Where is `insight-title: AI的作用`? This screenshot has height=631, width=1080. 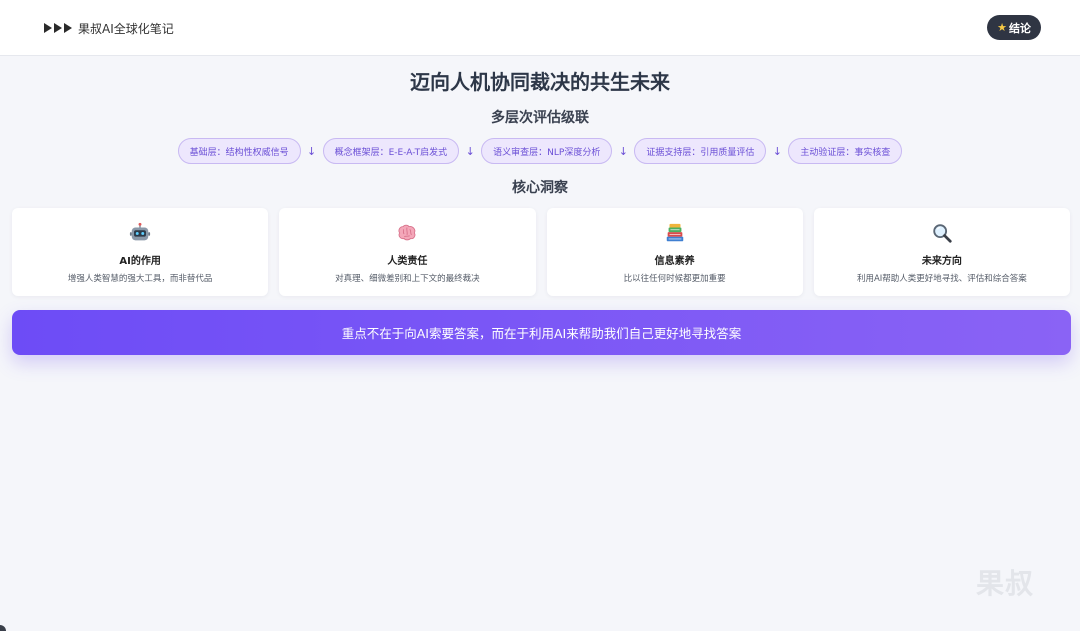 insight-title: AI的作用 is located at coordinates (140, 261).